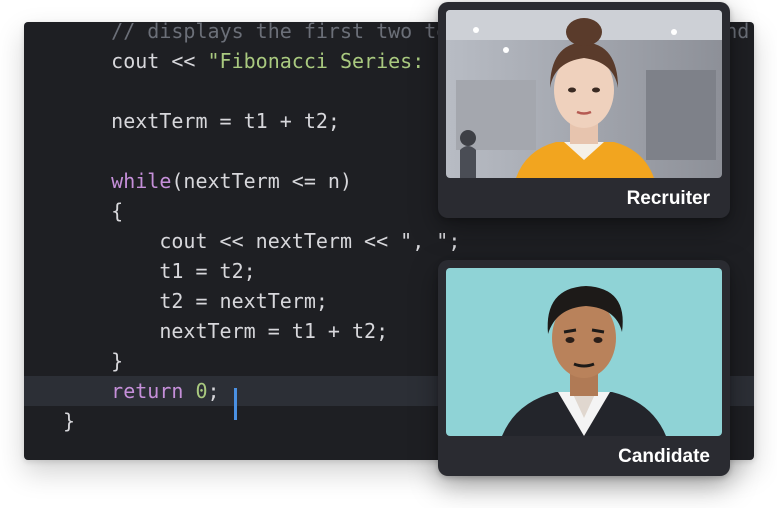  What do you see at coordinates (201, 391) in the screenshot?
I see `code-number: 0` at bounding box center [201, 391].